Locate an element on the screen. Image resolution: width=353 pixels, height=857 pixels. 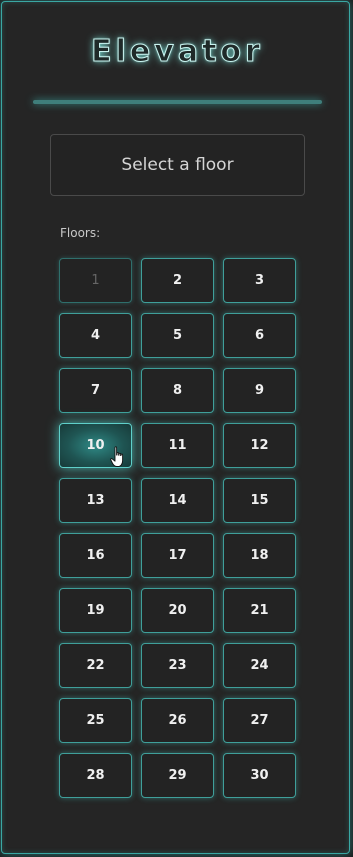
floor-button-23: 23 is located at coordinates (177, 665).